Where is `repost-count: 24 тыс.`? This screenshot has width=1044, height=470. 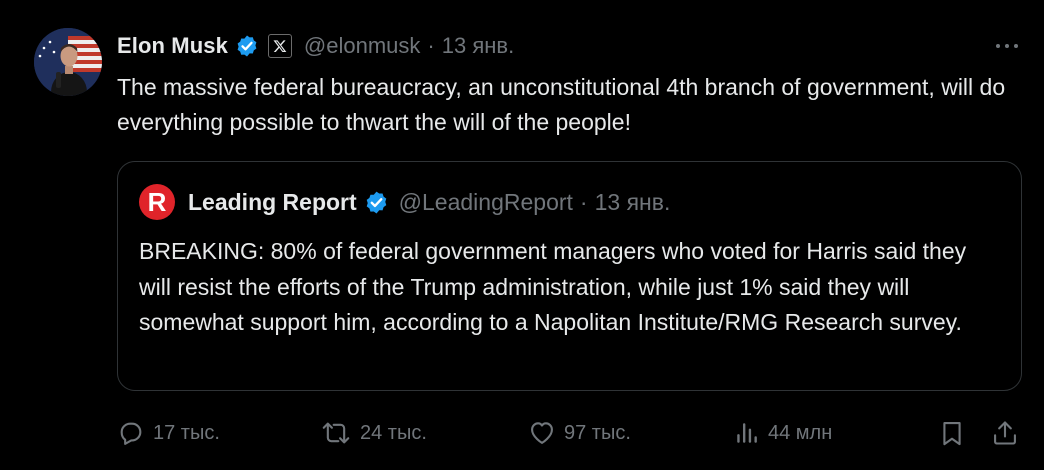
repost-count: 24 тыс. is located at coordinates (393, 432).